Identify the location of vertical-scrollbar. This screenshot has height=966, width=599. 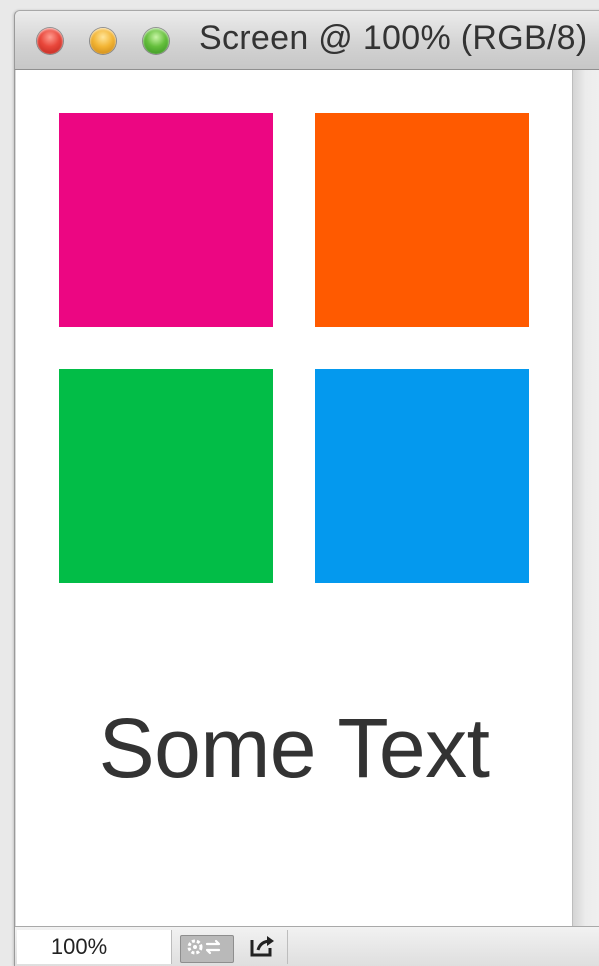
(586, 498).